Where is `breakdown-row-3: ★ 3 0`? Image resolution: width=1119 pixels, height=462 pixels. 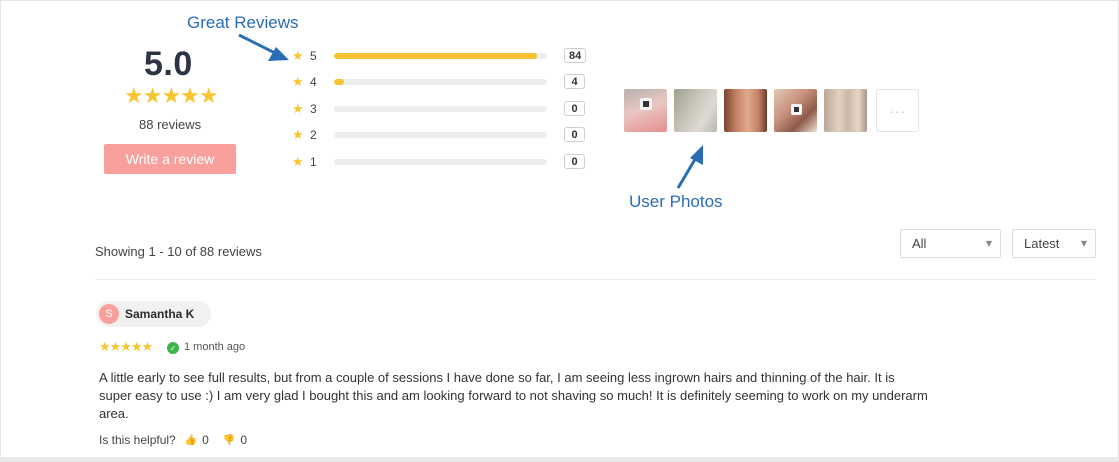 breakdown-row-3: ★ 3 0 is located at coordinates (442, 109).